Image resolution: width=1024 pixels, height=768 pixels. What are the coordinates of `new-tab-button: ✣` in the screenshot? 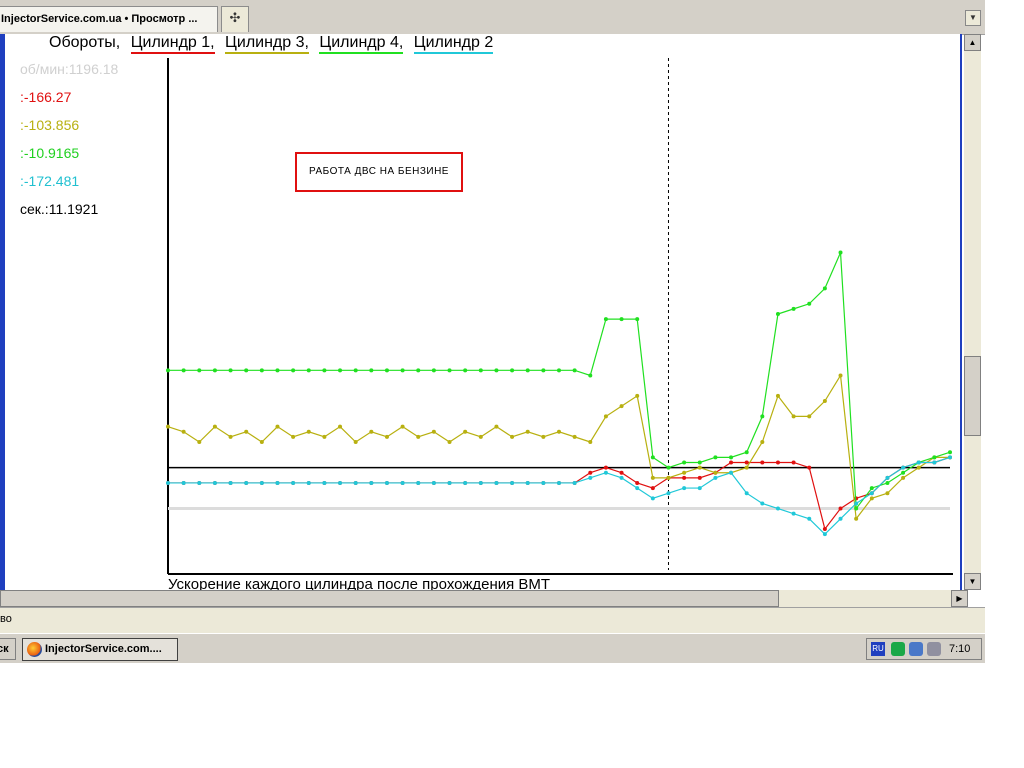 It's located at (235, 19).